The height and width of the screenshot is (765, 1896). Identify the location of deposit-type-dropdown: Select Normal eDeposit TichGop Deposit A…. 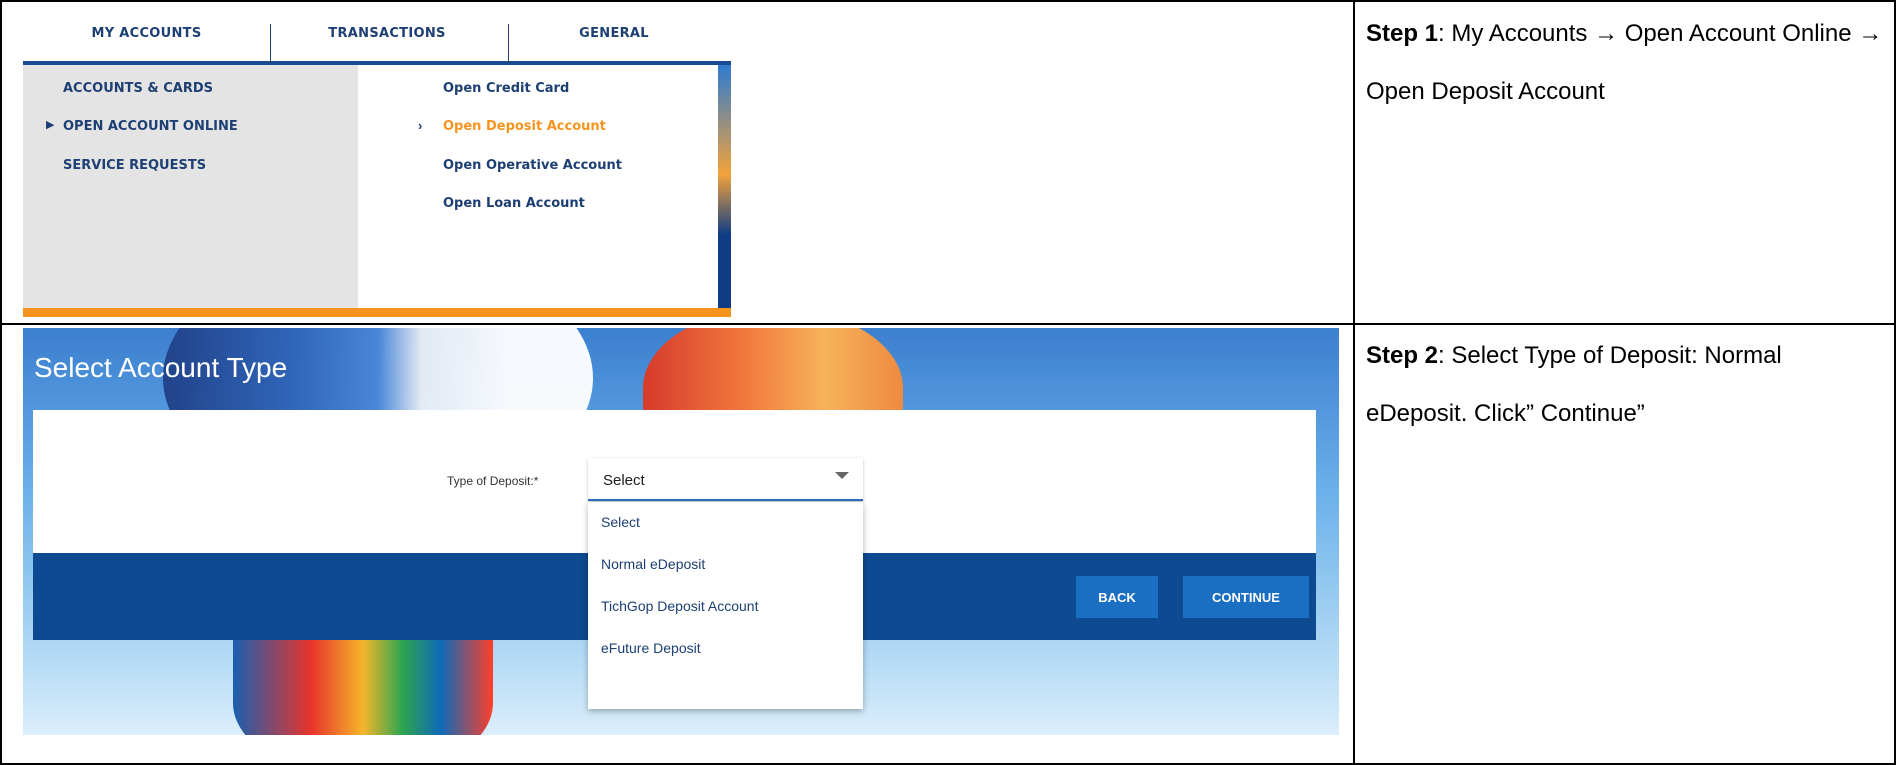
(725, 605).